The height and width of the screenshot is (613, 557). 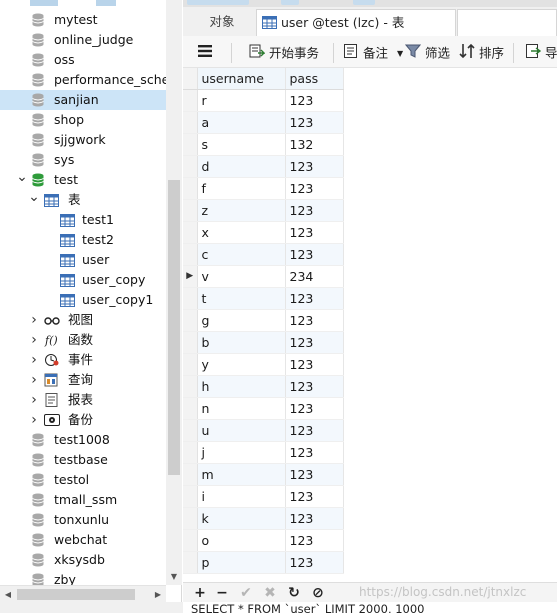 What do you see at coordinates (263, 342) in the screenshot?
I see `table-row: b 123` at bounding box center [263, 342].